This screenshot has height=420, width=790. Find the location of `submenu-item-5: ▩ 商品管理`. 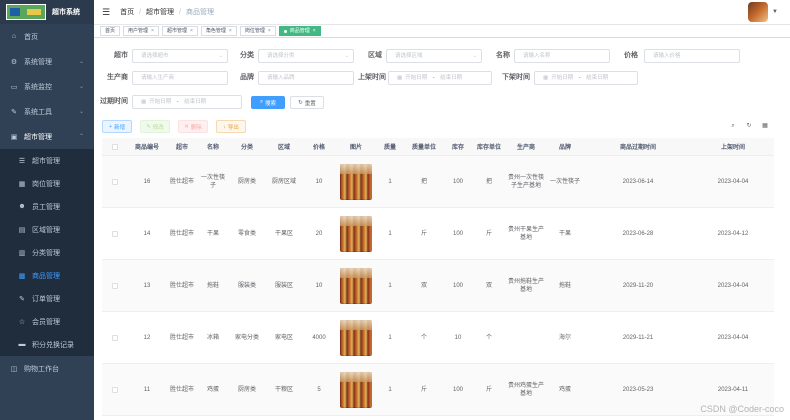

submenu-item-5: ▩ 商品管理 is located at coordinates (47, 275).